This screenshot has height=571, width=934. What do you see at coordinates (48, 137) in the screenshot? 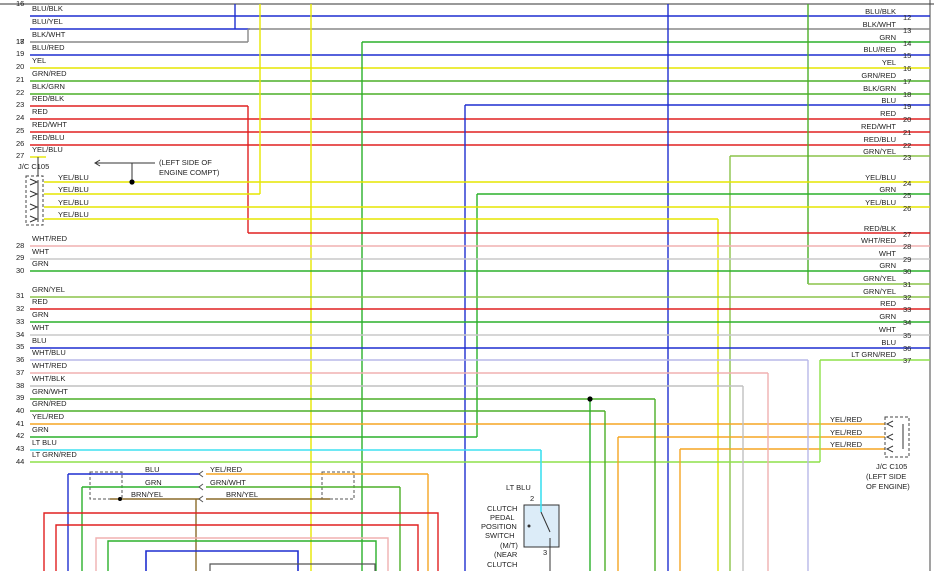
I see `left-wire-label: RED/BLU` at bounding box center [48, 137].